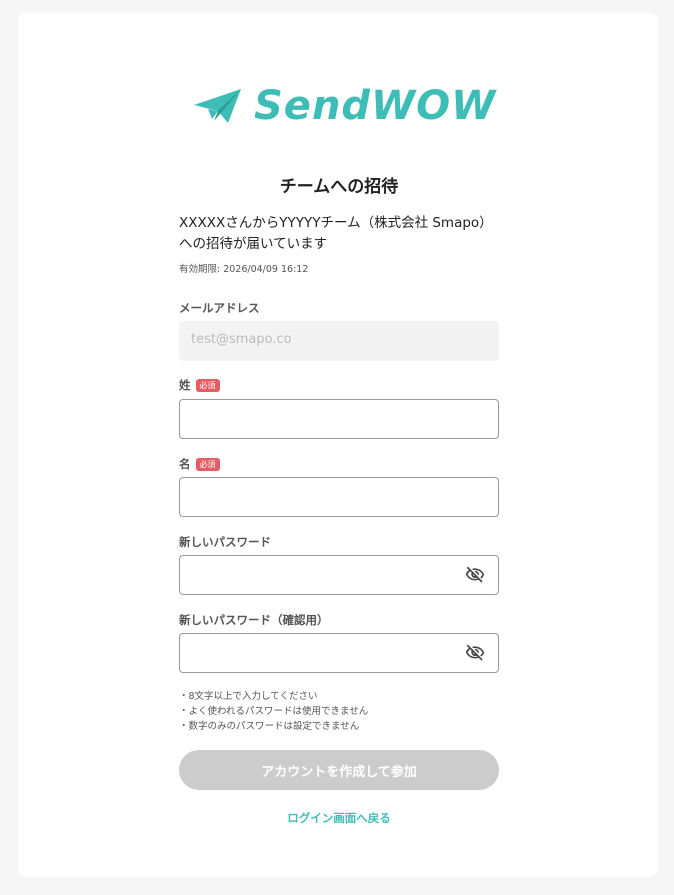  I want to click on email-field: test@smapo.co, so click(339, 341).